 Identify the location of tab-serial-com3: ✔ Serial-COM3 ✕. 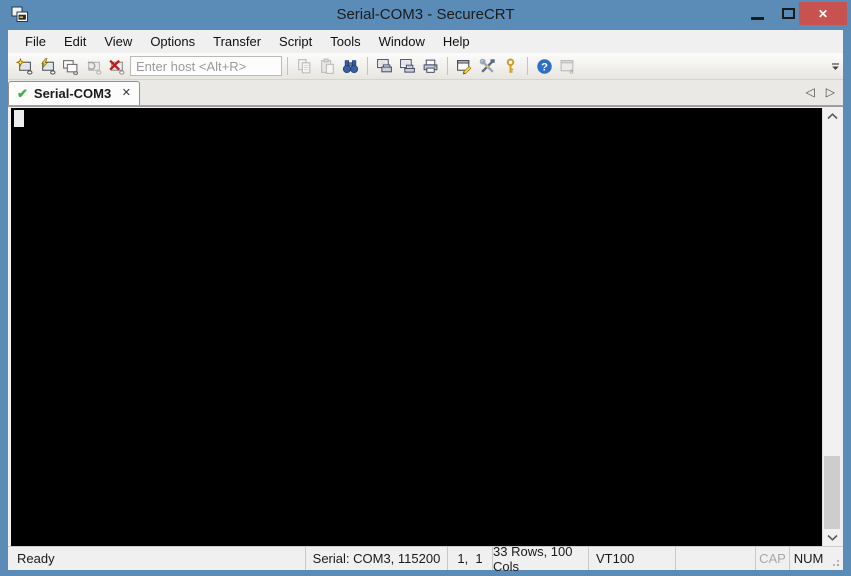
(74, 93).